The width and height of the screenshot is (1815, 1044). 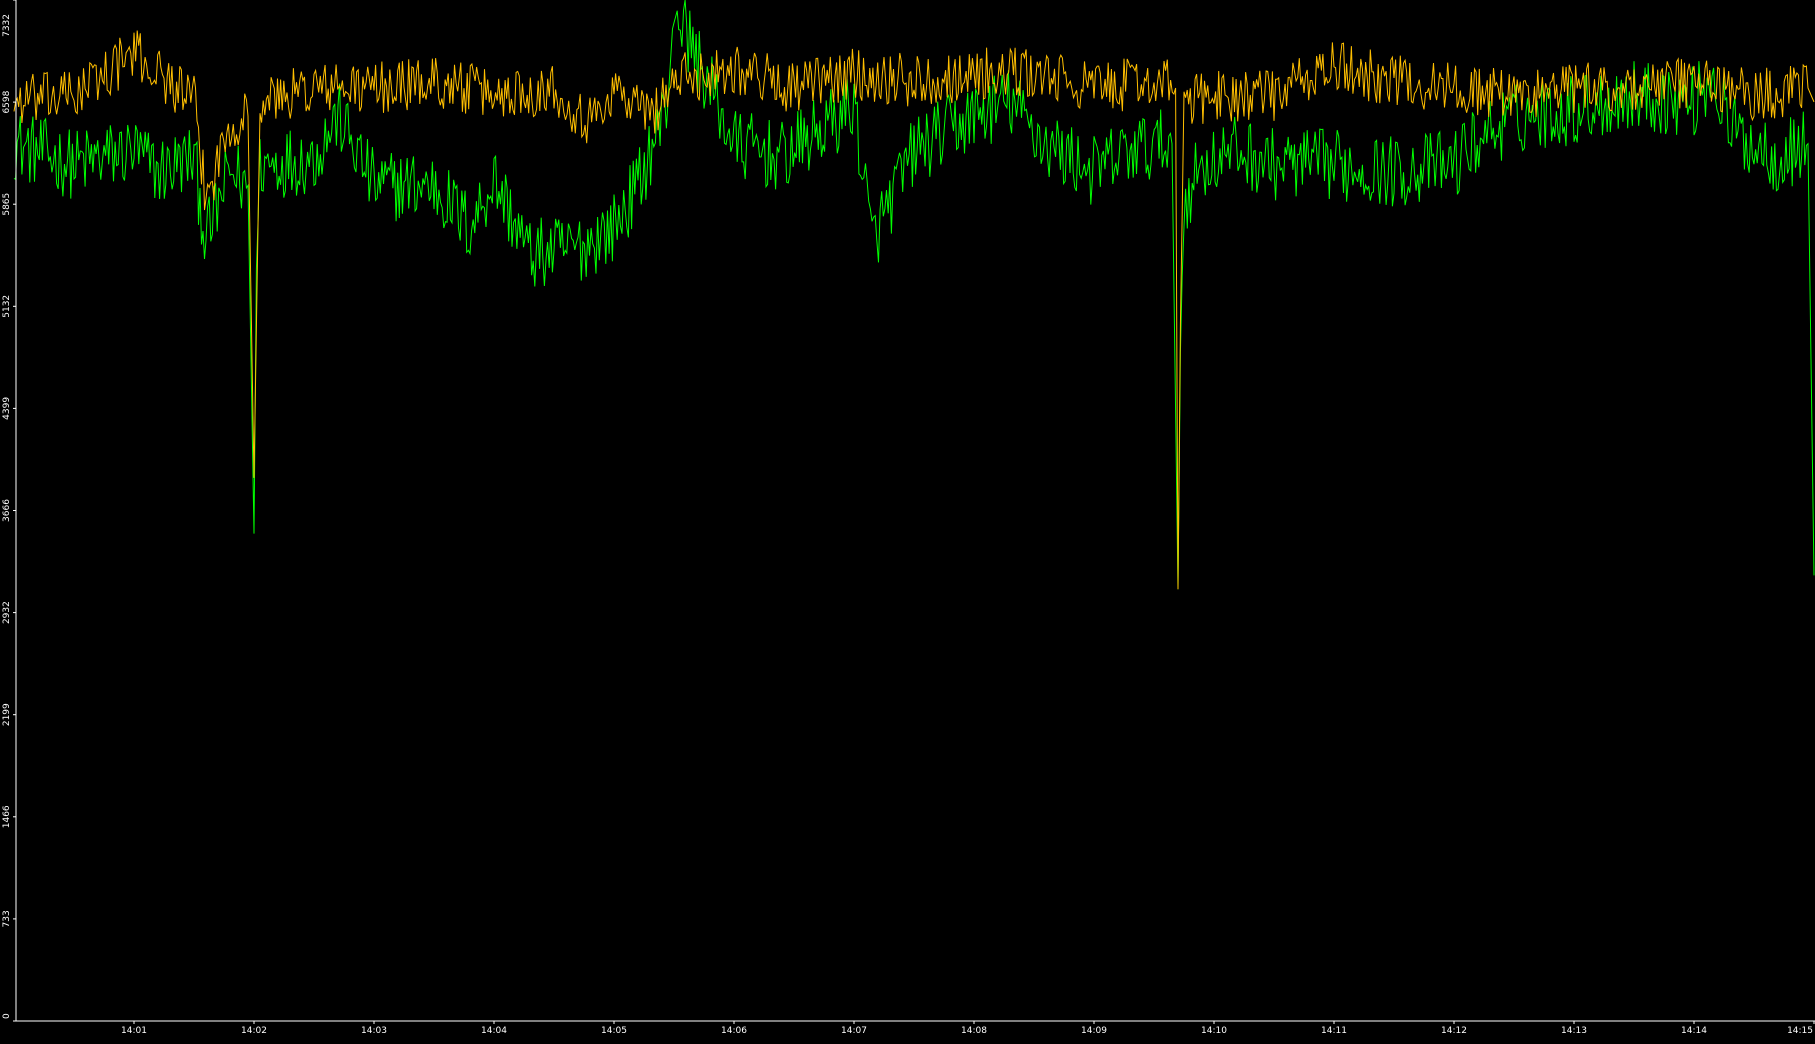 I want to click on x-tick-label: 14:05, so click(x=614, y=1031).